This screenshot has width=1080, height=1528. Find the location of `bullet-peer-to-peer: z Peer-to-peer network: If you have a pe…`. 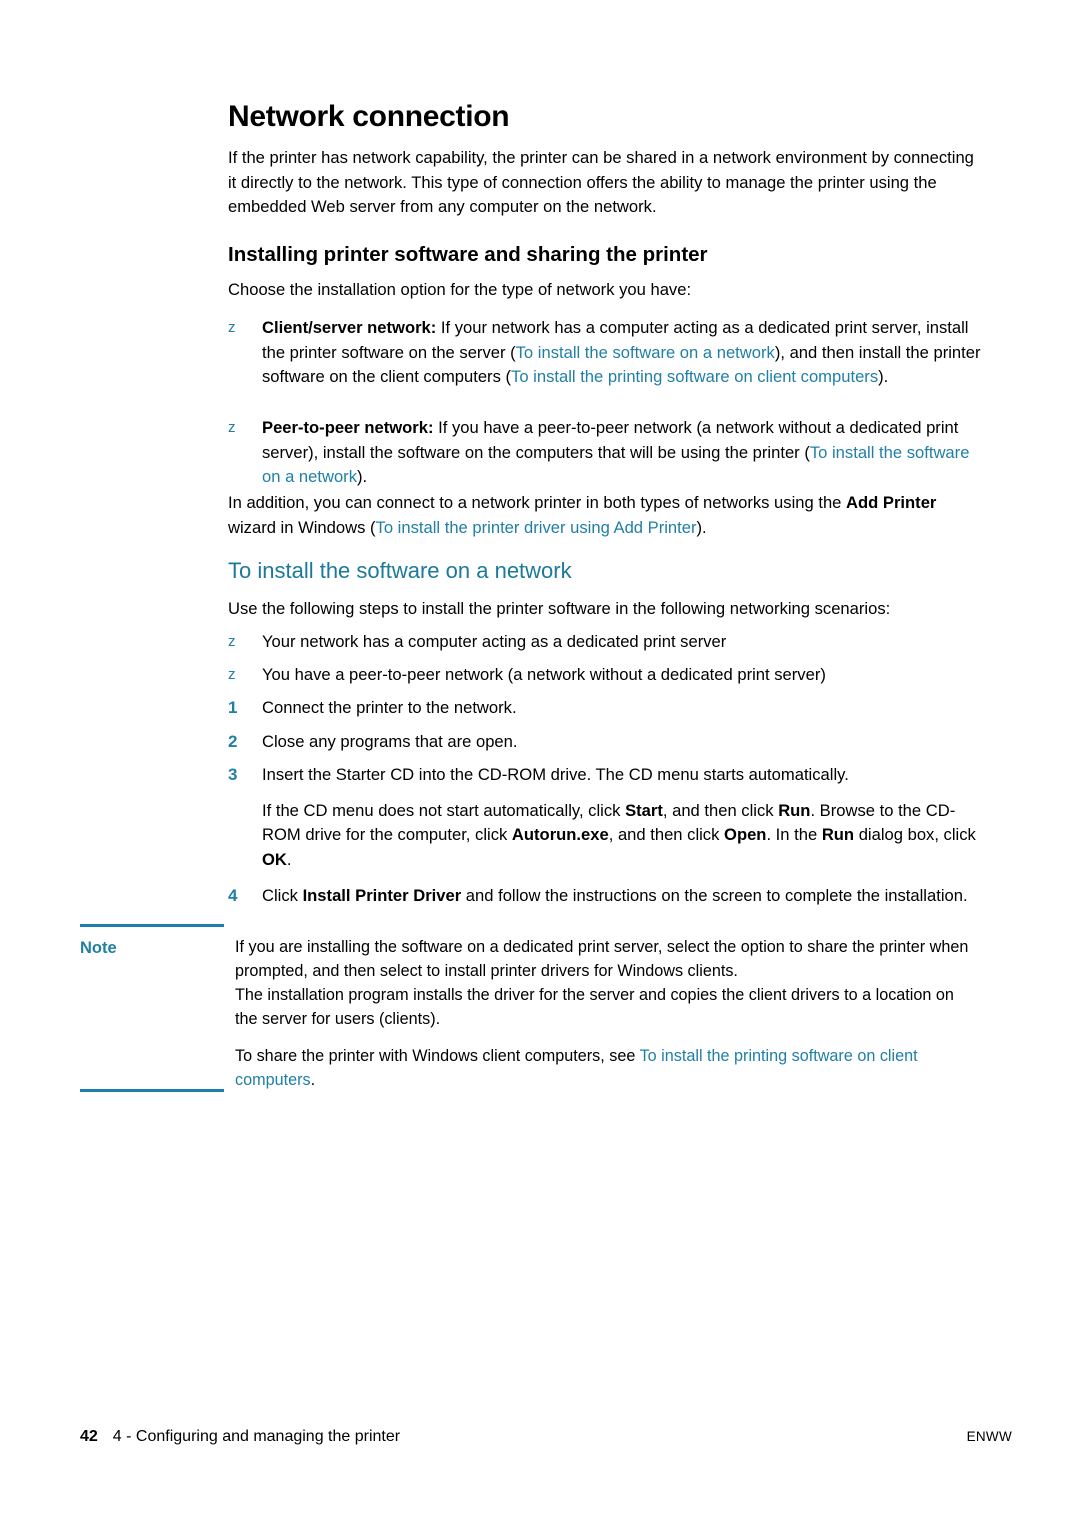

bullet-peer-to-peer: z Peer-to-peer network: If you have a pe… is located at coordinates (607, 453).